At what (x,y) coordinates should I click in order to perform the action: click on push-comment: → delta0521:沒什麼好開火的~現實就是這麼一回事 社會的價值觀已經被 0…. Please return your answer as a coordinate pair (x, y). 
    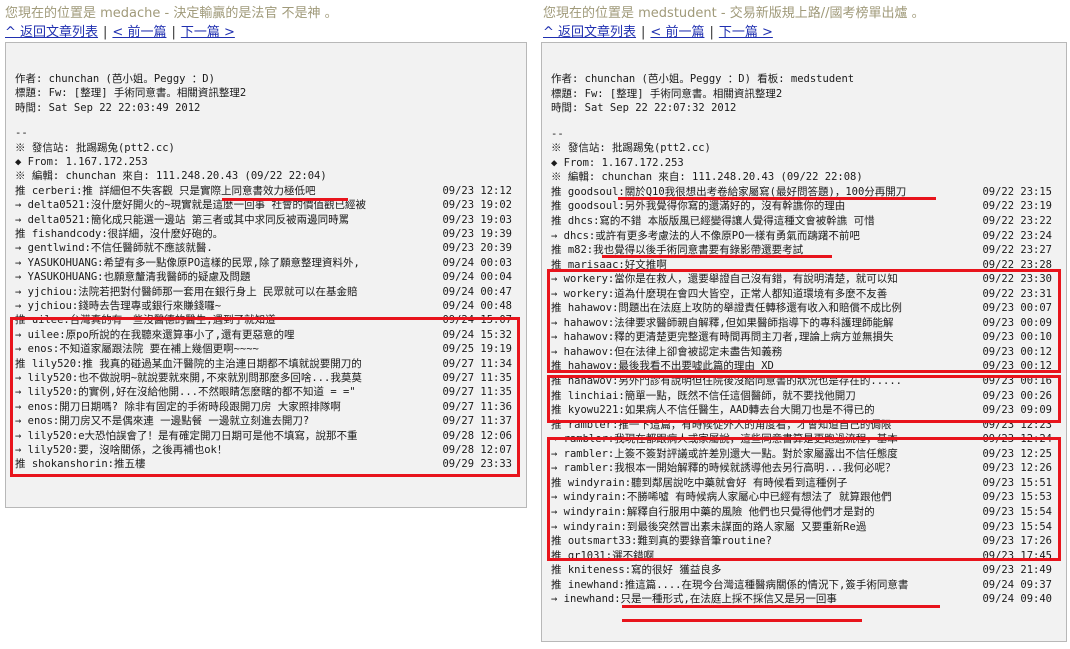
    Looking at the image, I should click on (268, 205).